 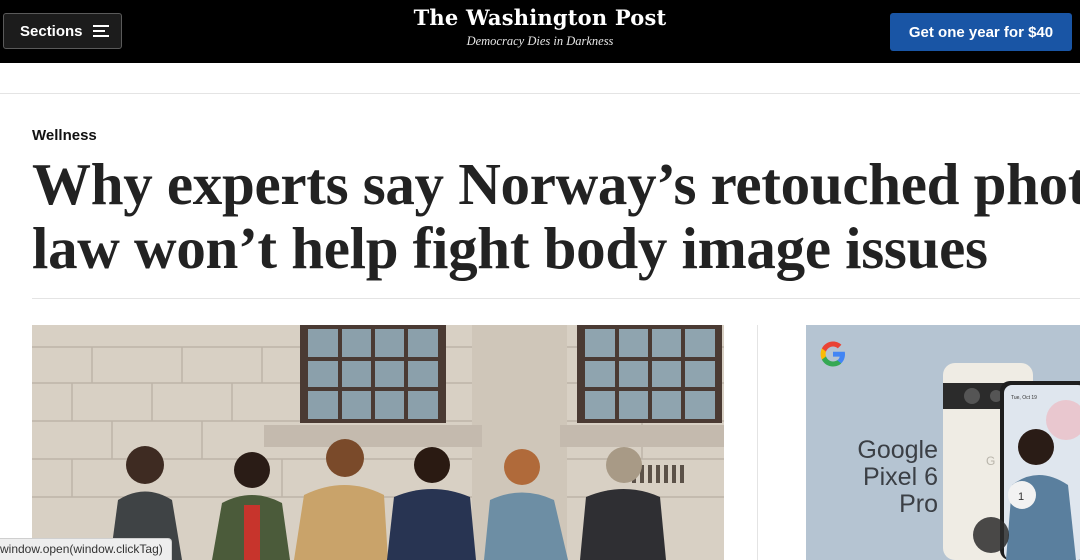 I want to click on headline-line-1: Why experts say Norway’s retouched photo, so click(x=556, y=184).